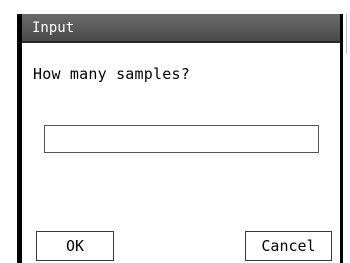 The image size is (350, 263). Describe the element at coordinates (111, 74) in the screenshot. I see `prompt-label: How many samples?` at that location.